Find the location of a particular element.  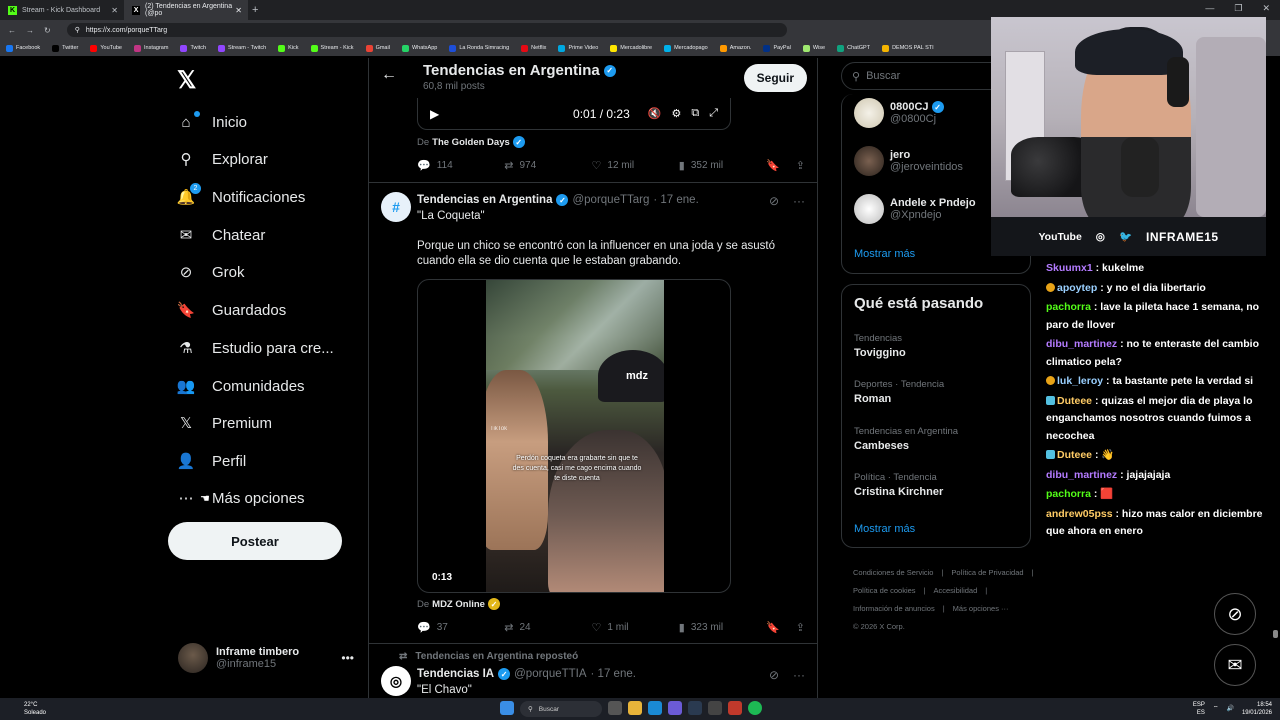

back-icon: ← is located at coordinates (12, 30).